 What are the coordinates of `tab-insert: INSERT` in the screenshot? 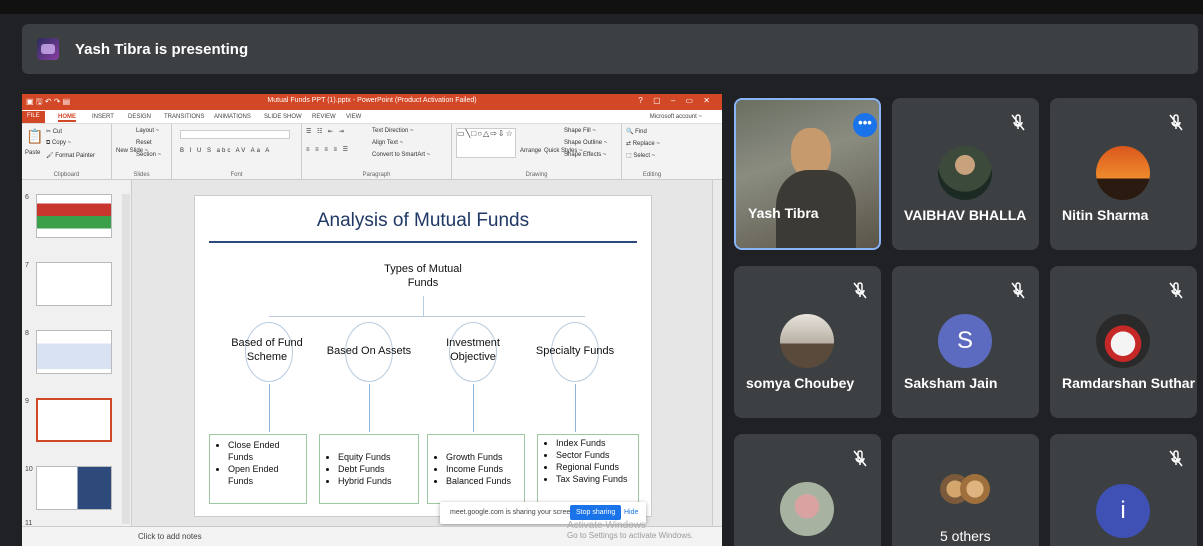 It's located at (103, 117).